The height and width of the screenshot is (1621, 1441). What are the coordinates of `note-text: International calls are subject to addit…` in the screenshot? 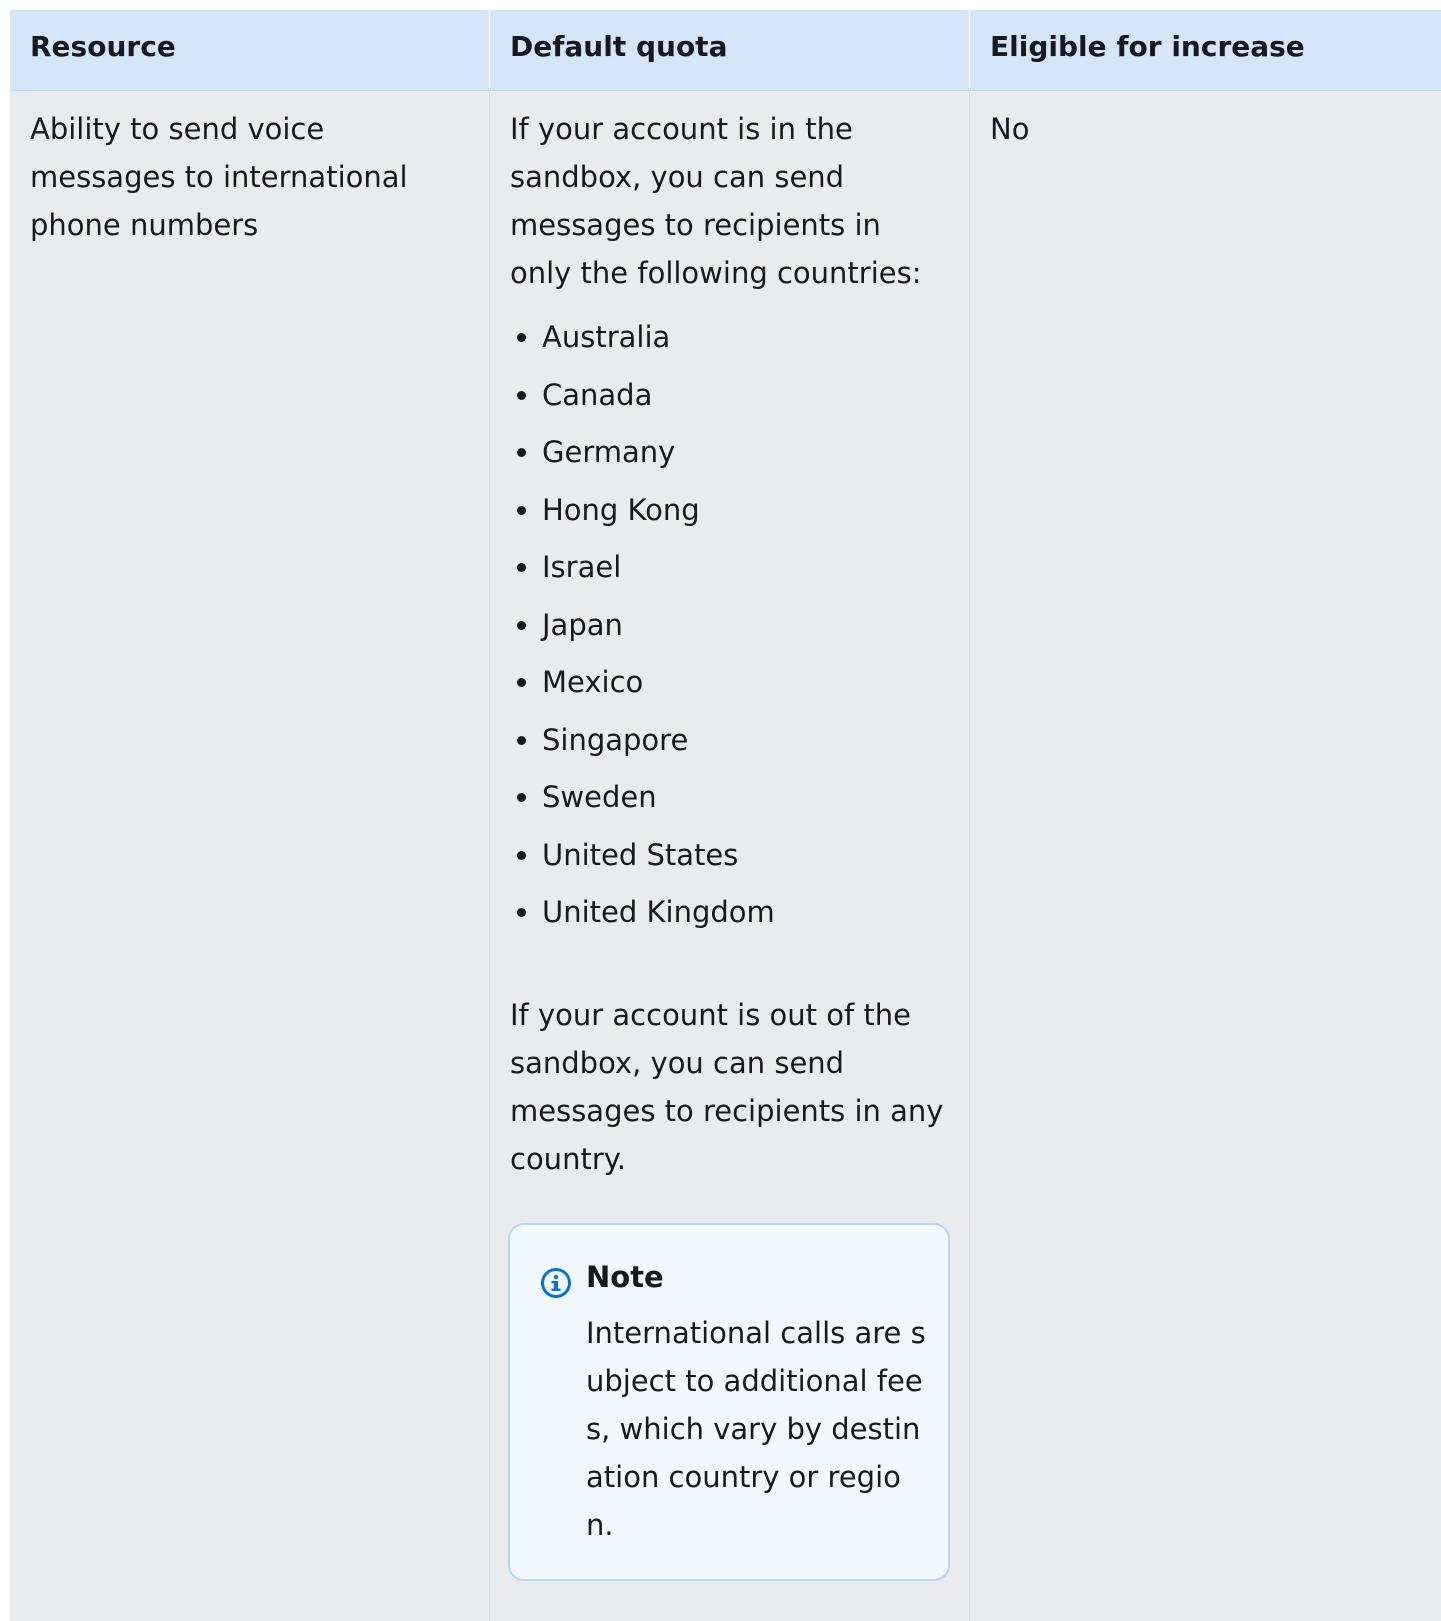 It's located at (756, 1429).